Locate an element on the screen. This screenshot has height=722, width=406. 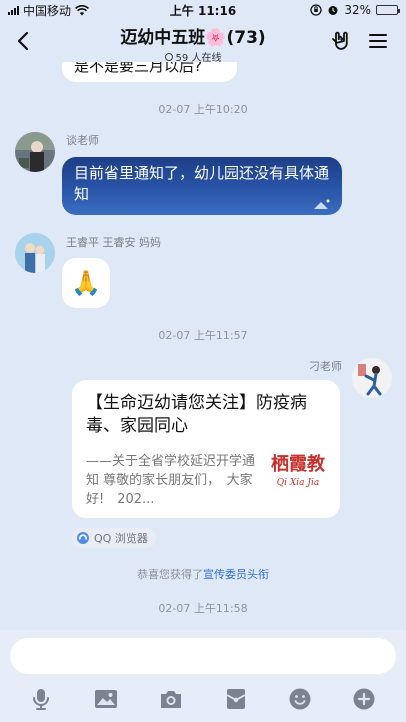
message-text: 是不是要三月以后? is located at coordinates (138, 68).